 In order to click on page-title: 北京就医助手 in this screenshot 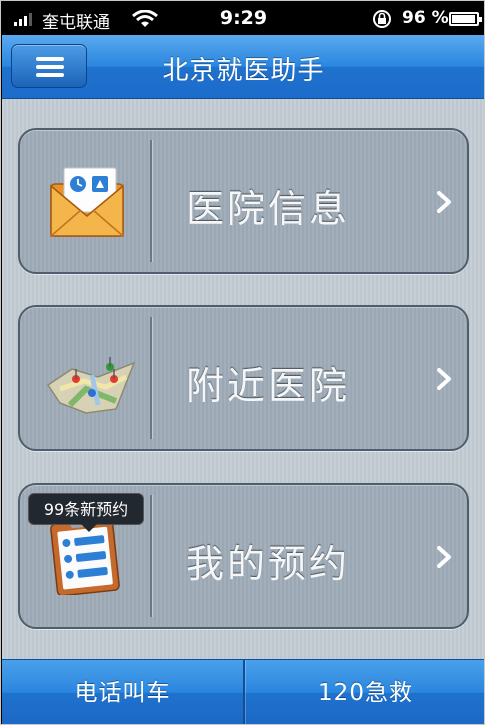, I will do `click(243, 71)`.